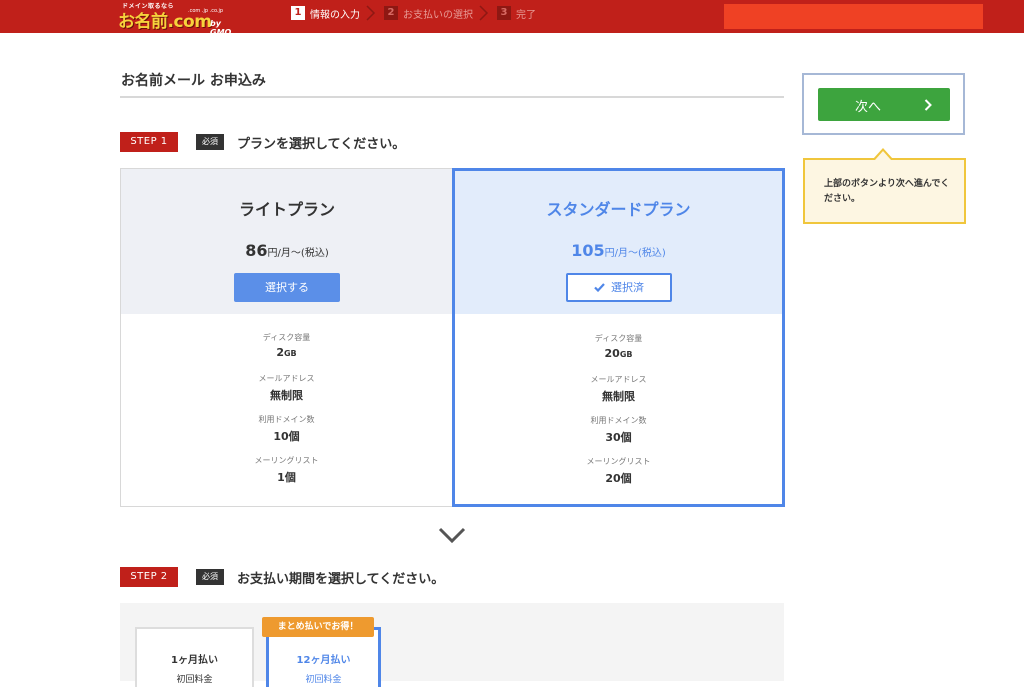  Describe the element at coordinates (588, 250) in the screenshot. I see `plan-standard-price-value: 105` at that location.